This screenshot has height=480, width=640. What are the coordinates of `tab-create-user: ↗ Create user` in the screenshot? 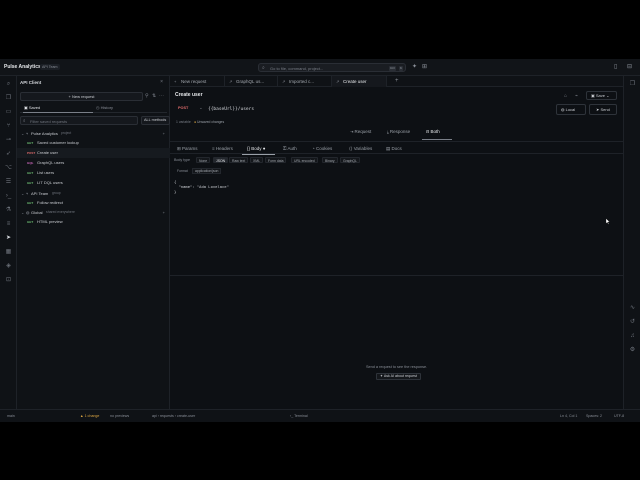 It's located at (359, 81).